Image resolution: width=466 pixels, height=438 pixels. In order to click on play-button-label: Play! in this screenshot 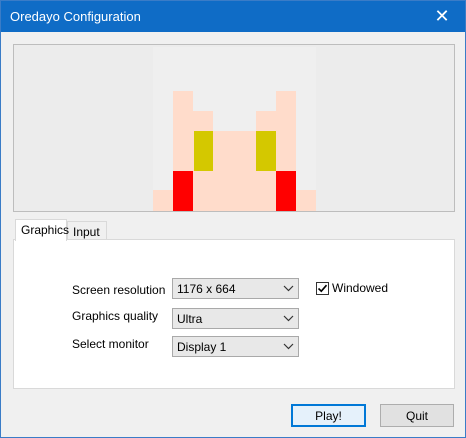, I will do `click(328, 415)`.